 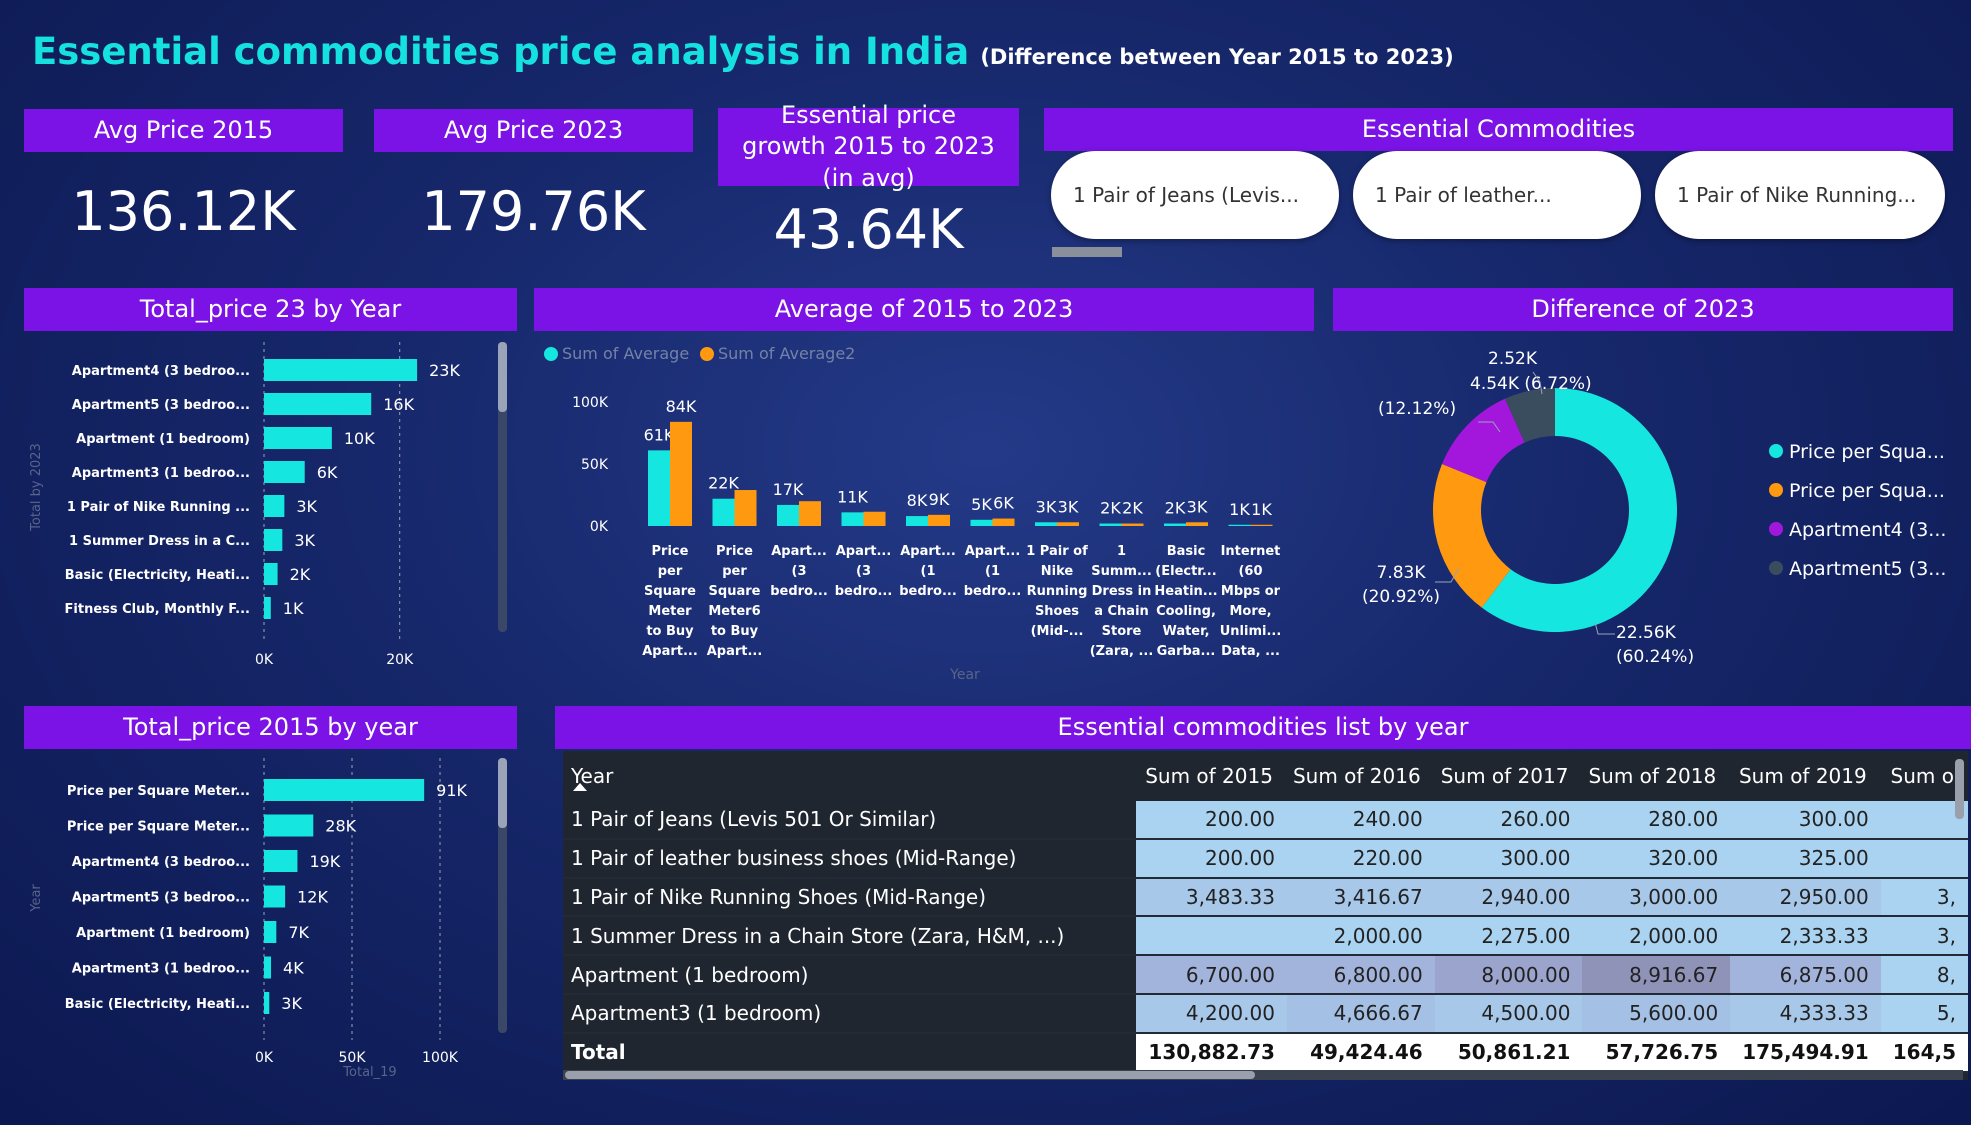 I want to click on table-cell: 325.00, so click(x=1805, y=858).